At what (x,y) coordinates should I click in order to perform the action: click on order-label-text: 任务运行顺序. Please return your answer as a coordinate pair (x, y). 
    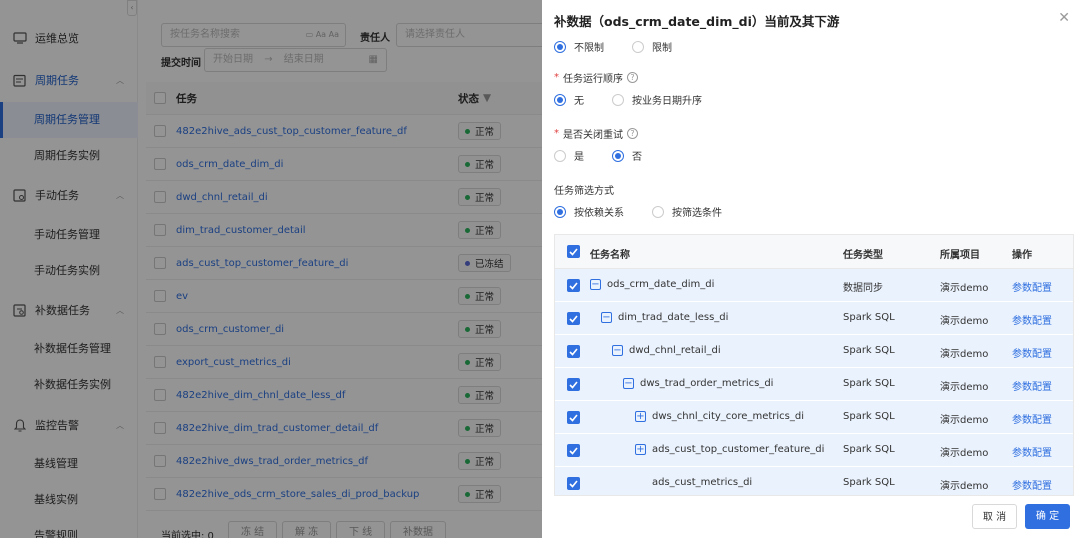
    Looking at the image, I should click on (593, 79).